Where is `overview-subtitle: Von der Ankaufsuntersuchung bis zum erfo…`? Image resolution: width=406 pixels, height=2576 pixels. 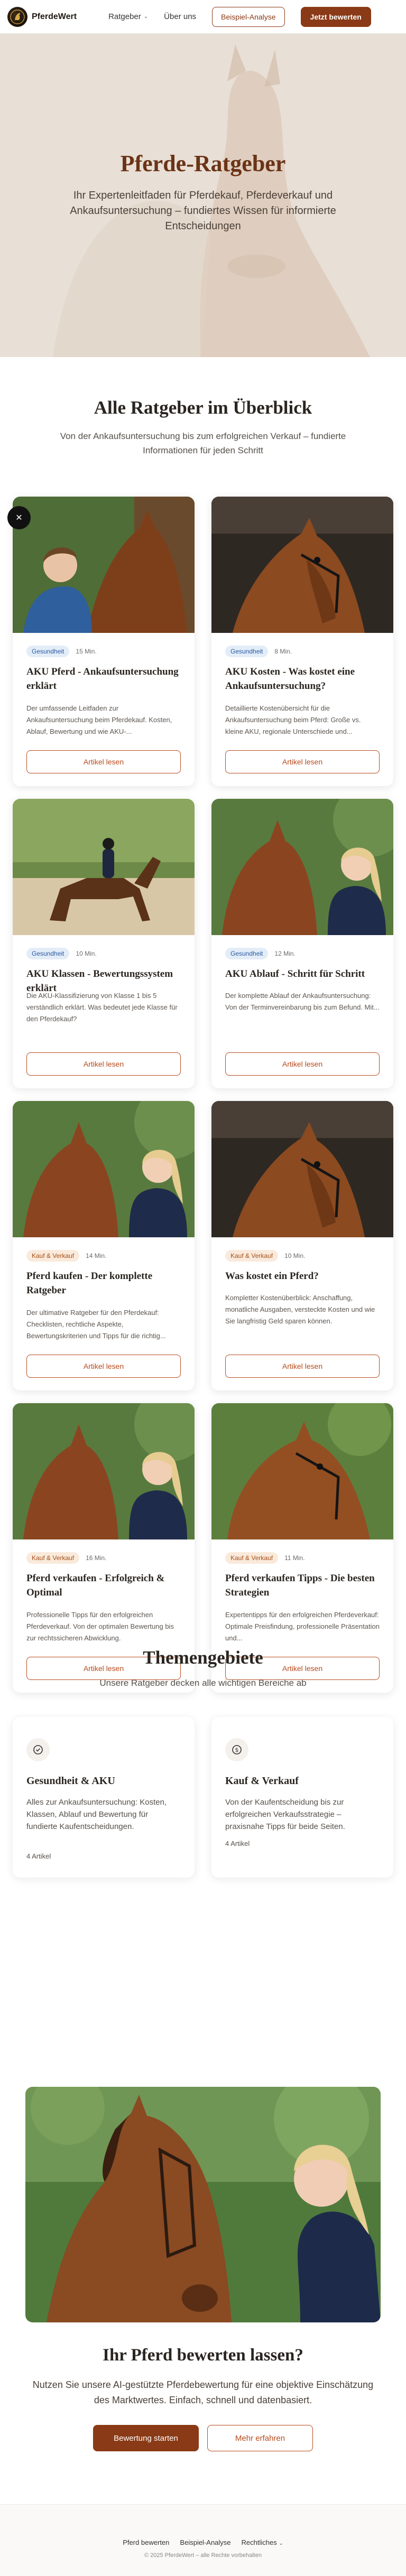
overview-subtitle: Von der Ankaufsuntersuchung bis zum erfo… is located at coordinates (203, 443).